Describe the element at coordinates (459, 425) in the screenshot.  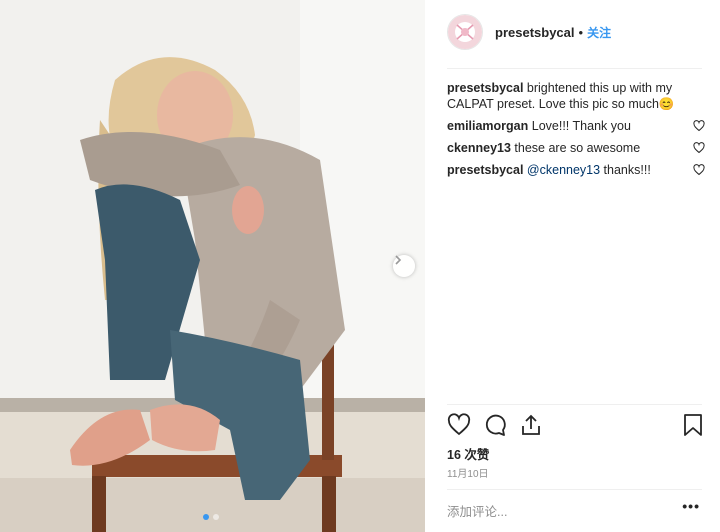
I see `heart-icon` at that location.